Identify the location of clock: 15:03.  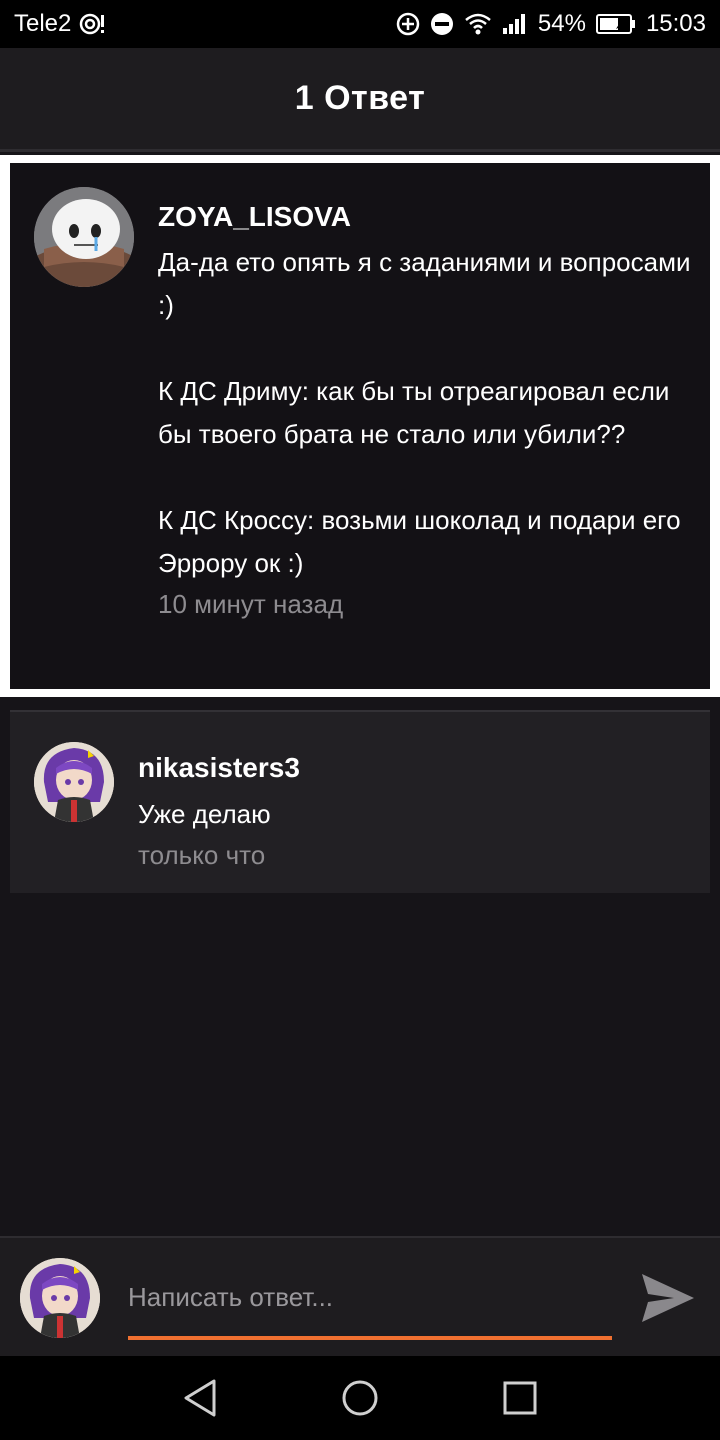
(675, 23).